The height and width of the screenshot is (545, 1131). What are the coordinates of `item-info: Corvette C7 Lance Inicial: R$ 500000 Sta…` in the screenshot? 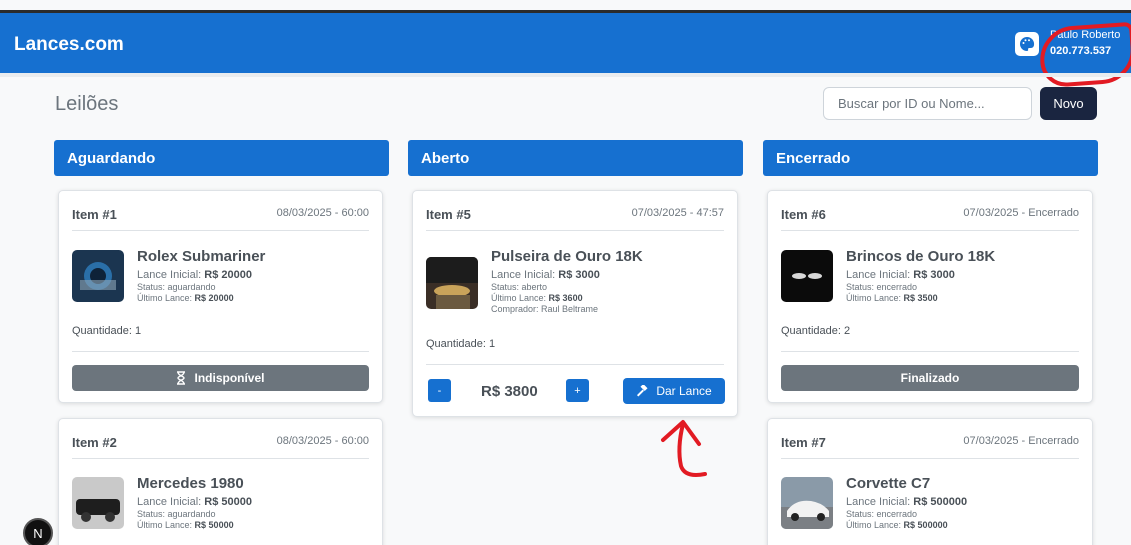 It's located at (906, 503).